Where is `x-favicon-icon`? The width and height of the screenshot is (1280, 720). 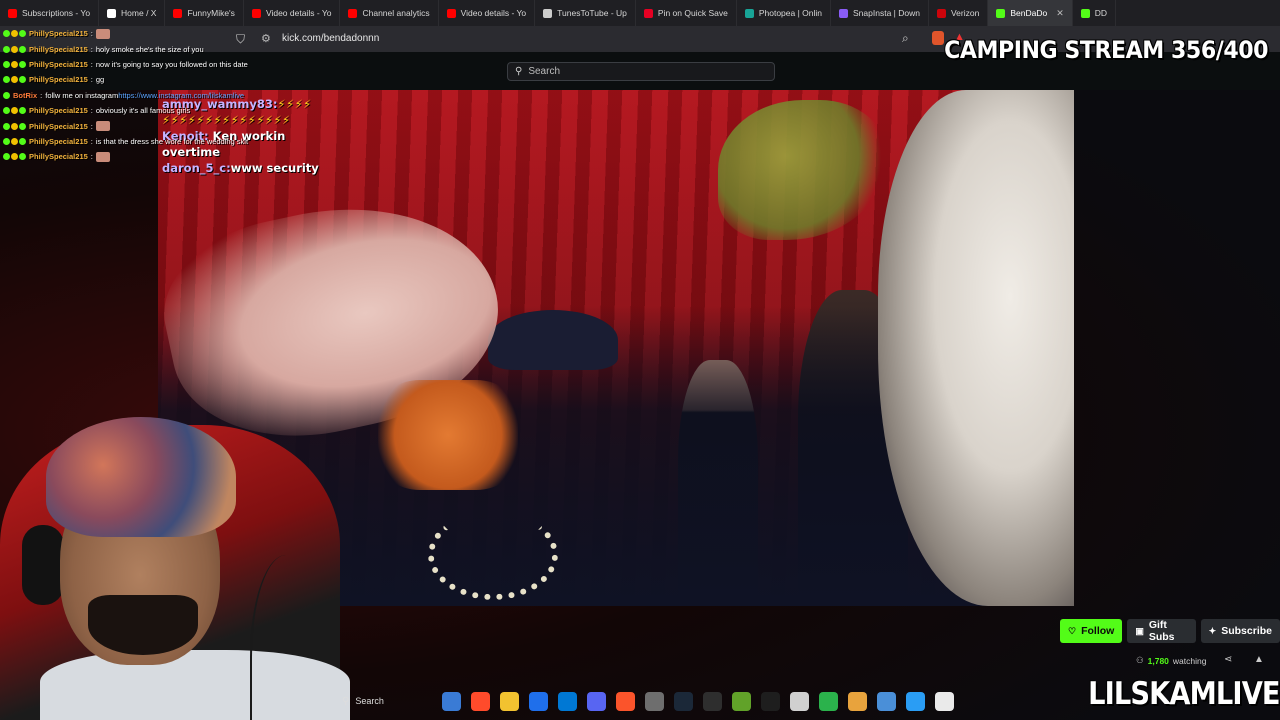
x-favicon-icon is located at coordinates (112, 13).